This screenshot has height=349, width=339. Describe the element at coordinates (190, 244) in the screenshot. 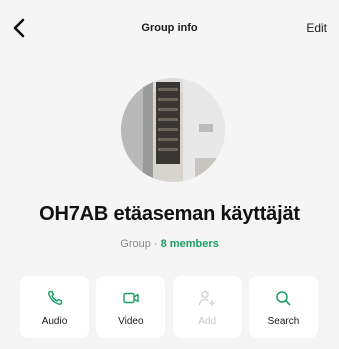

I see `members-count-link: 8 members` at that location.